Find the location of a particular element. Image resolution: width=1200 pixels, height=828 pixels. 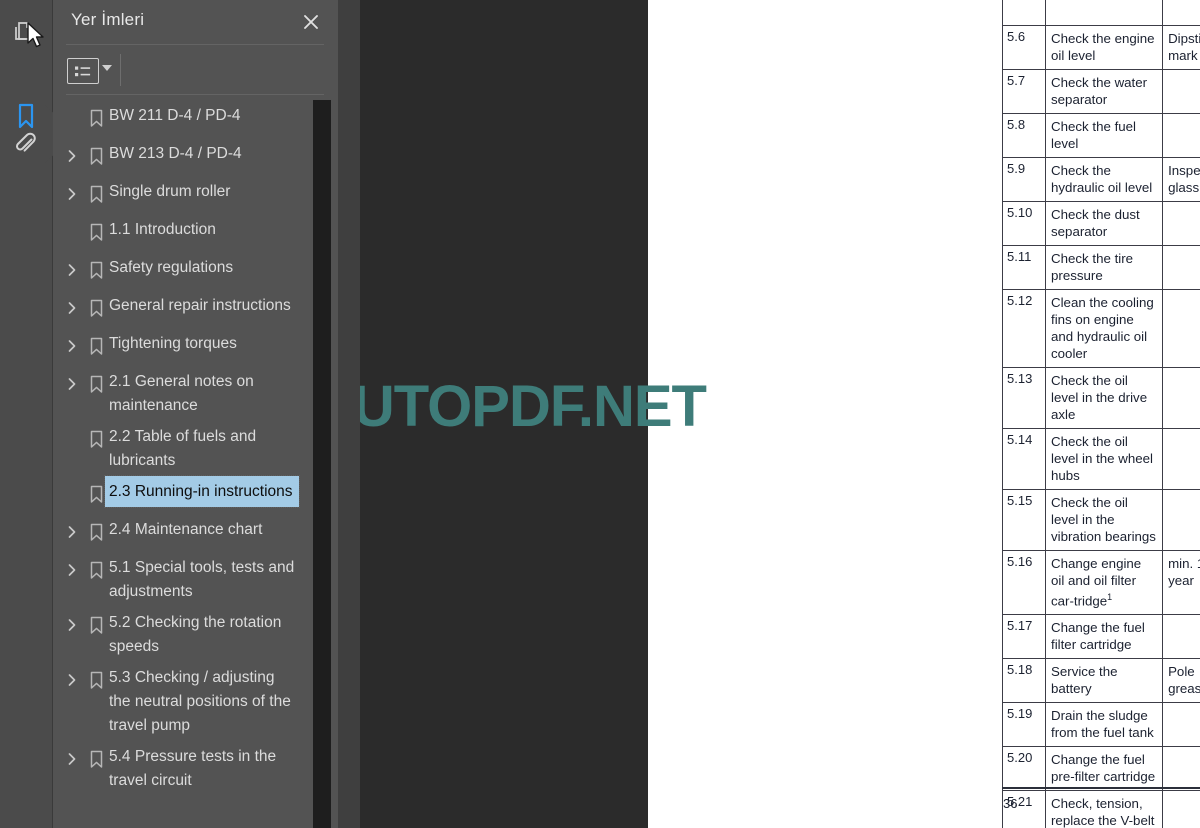

bookmark-label: Single drum roller is located at coordinates (170, 191).